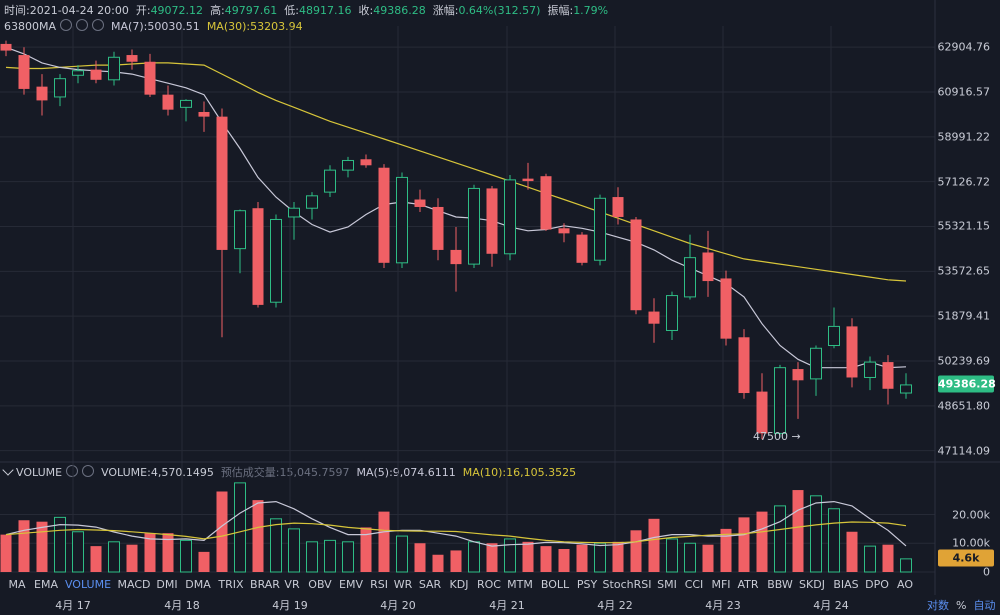 The height and width of the screenshot is (615, 1000). Describe the element at coordinates (319, 584) in the screenshot. I see `tab-obv: OBV` at that location.